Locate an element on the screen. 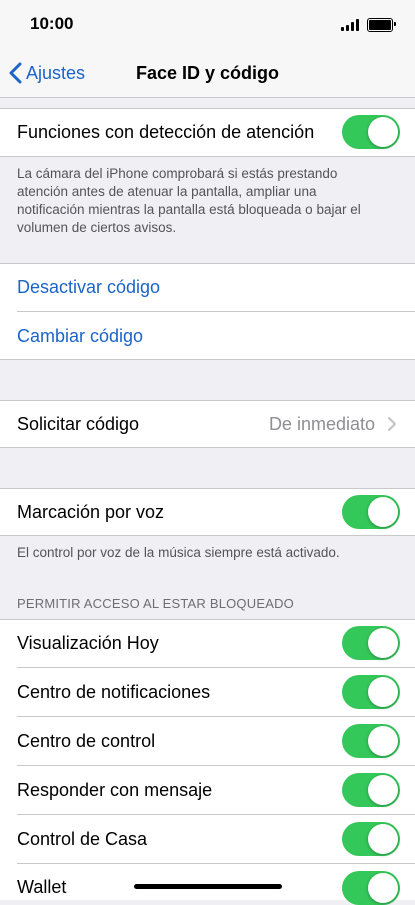 The width and height of the screenshot is (415, 905). list-item-notification-center: Centro de notificaciones is located at coordinates (207, 692).